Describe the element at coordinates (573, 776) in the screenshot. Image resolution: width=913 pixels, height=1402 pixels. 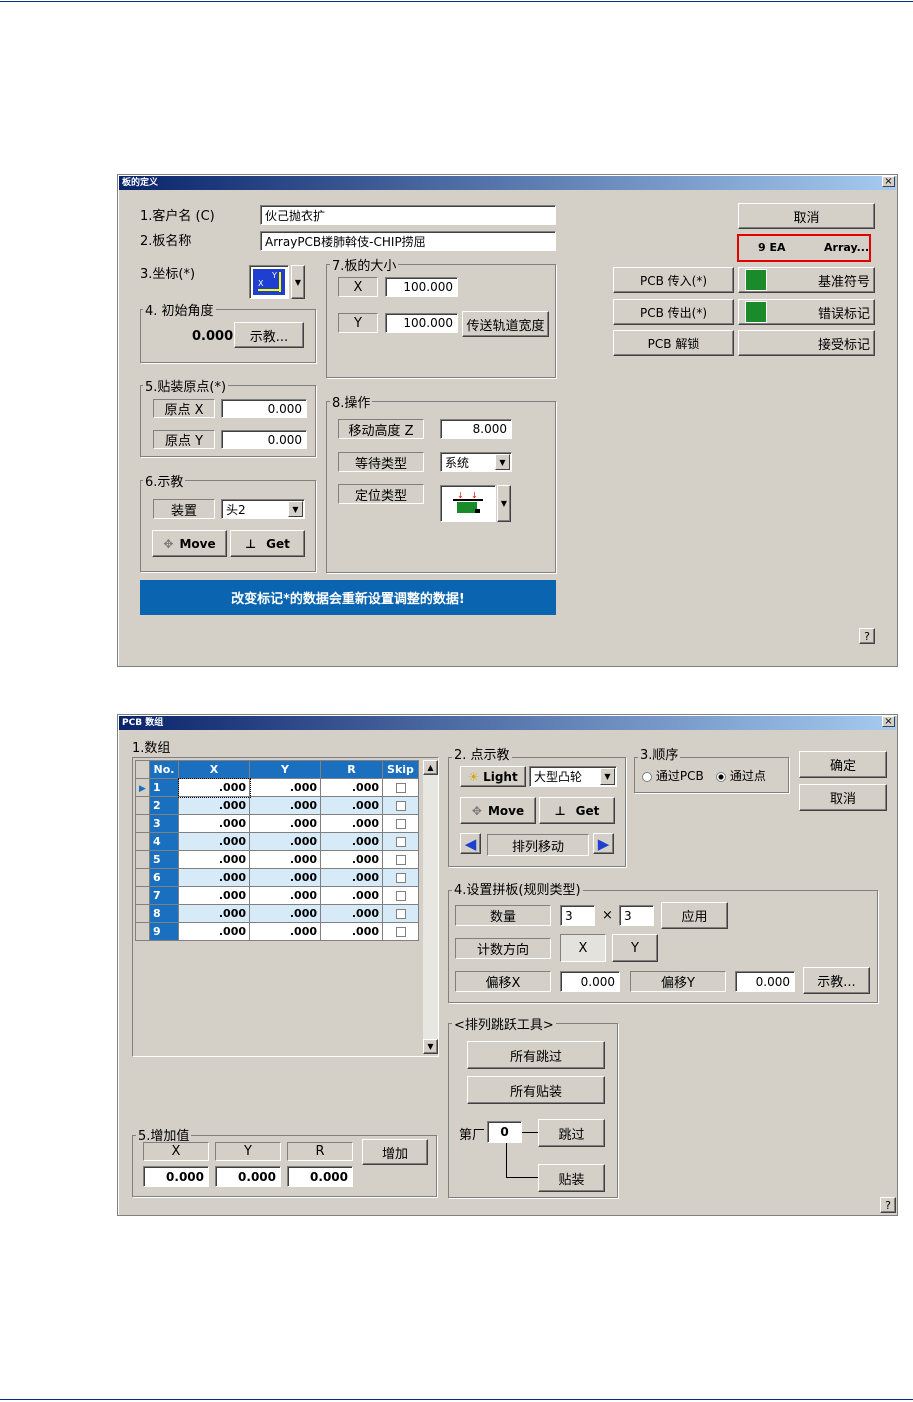
I see `light-select: 大型凸轮 ▼` at that location.